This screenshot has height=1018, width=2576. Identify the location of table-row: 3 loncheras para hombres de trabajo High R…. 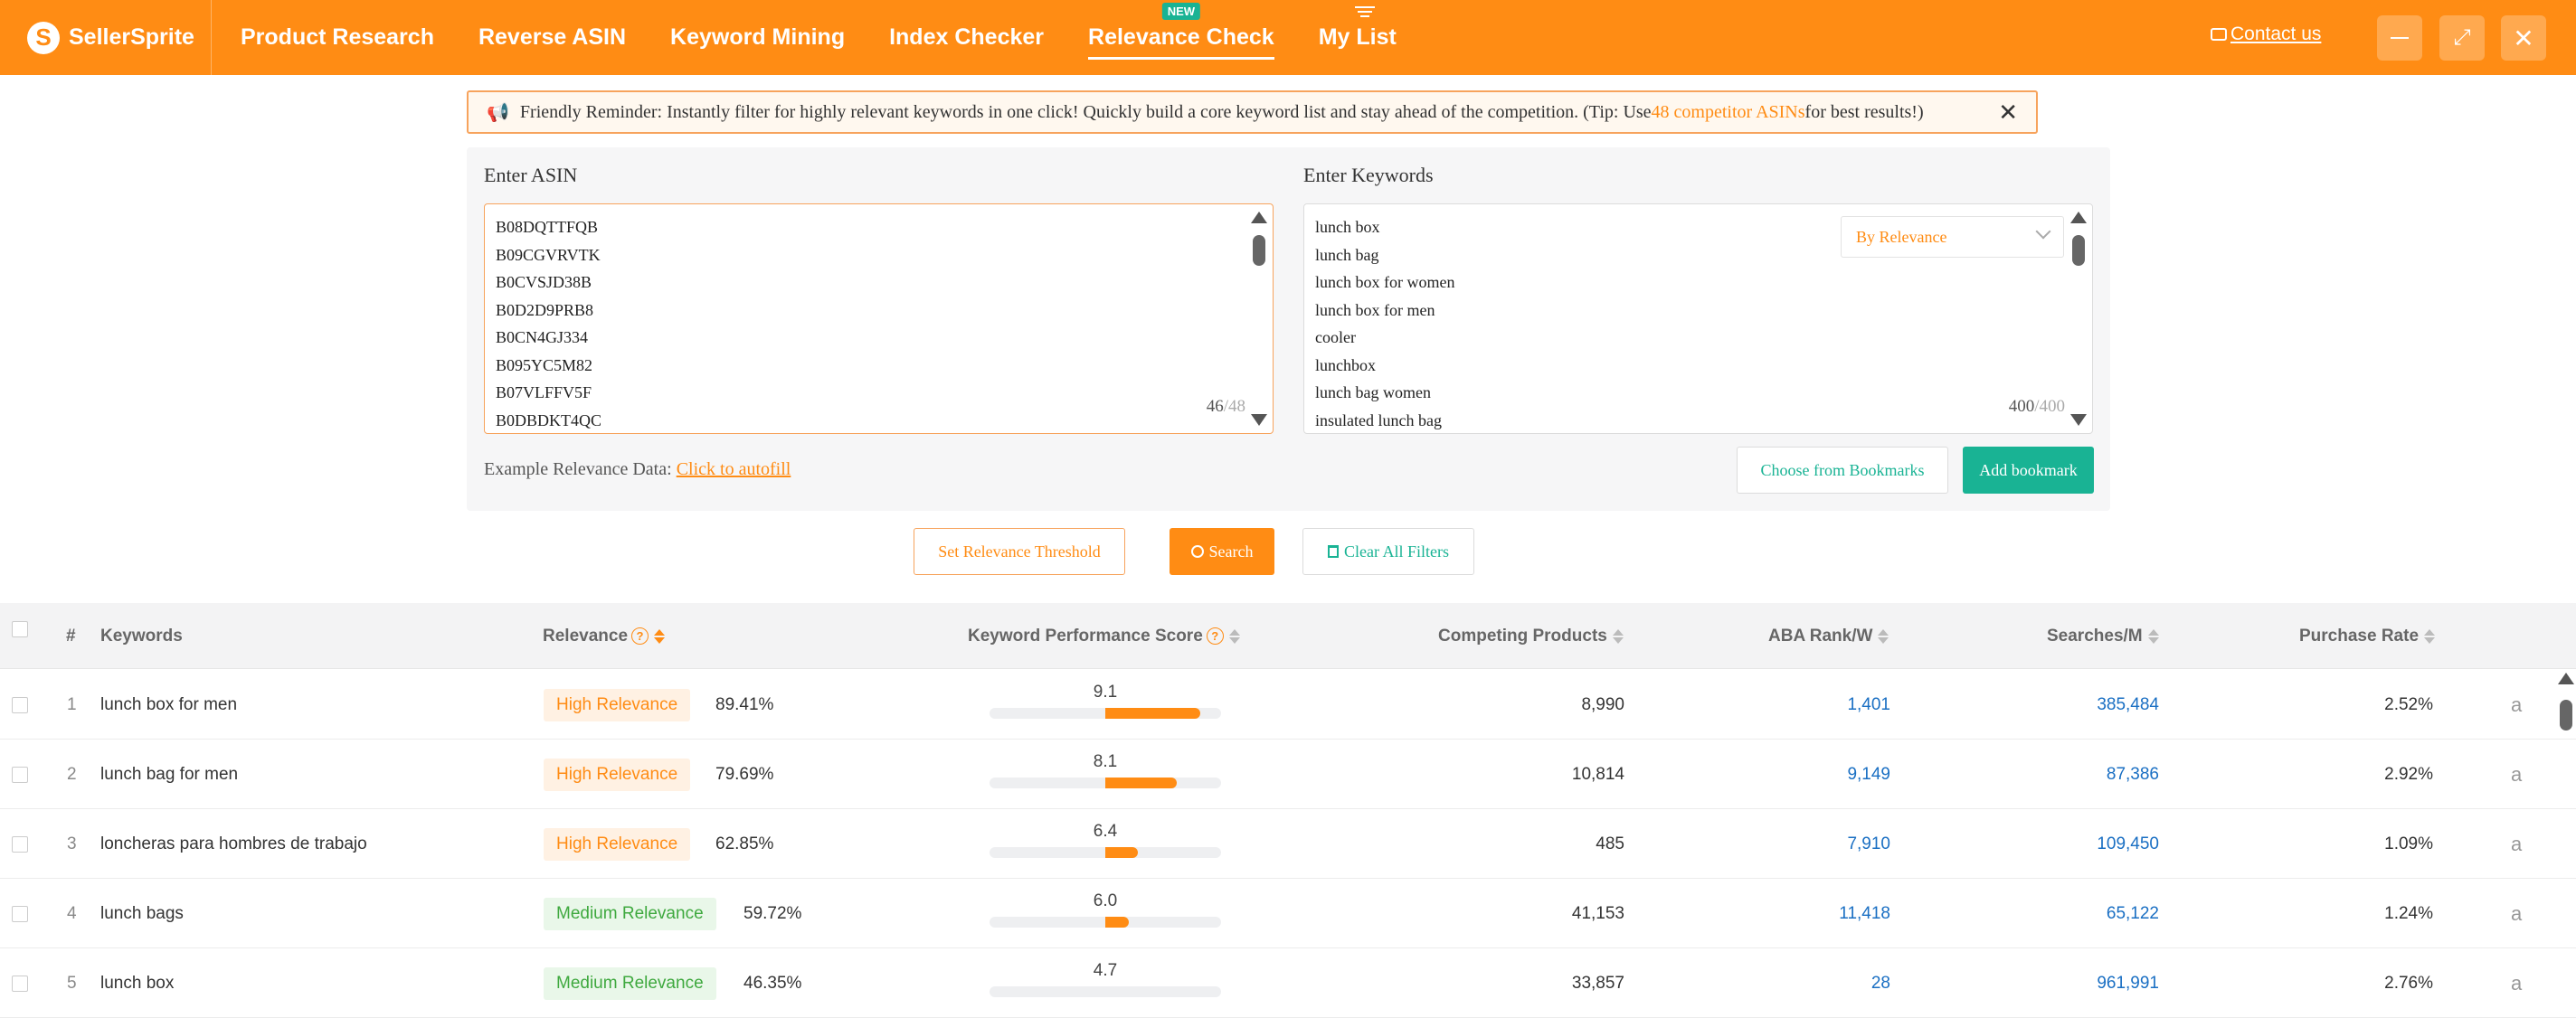
(1288, 844).